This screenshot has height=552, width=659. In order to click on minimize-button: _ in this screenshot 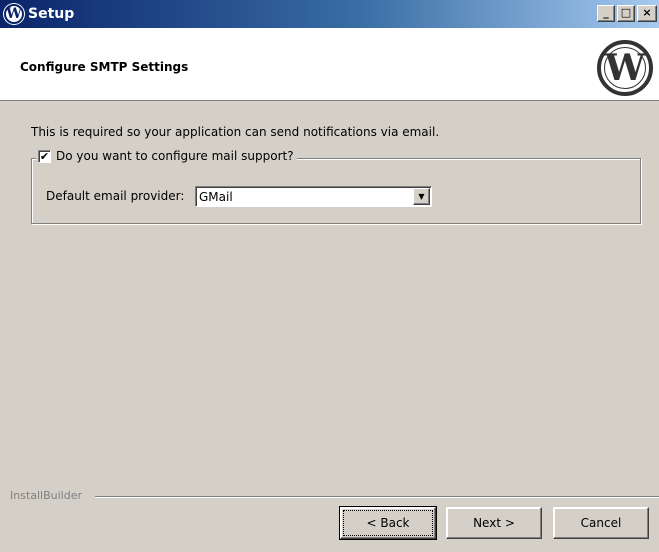, I will do `click(606, 13)`.